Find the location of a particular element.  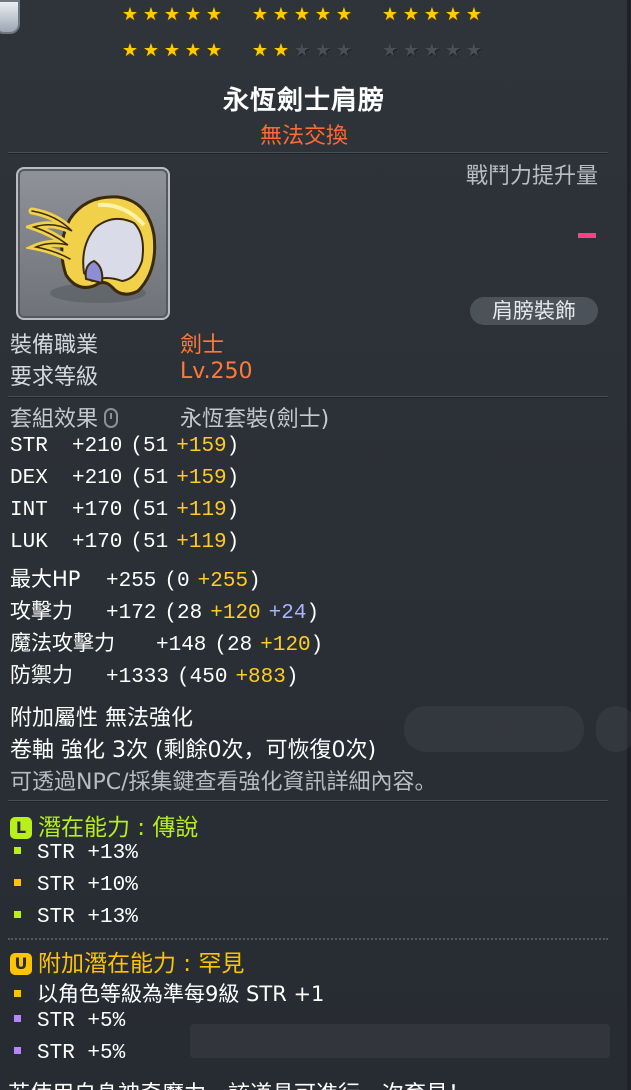

star-group-1: ★ ★ ★ ★ ★ is located at coordinates (172, 15).